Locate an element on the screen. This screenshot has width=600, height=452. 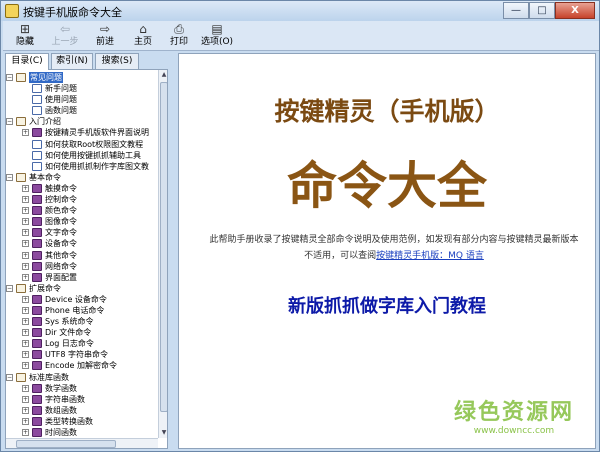
home-button: ⌂ 主页 is located at coordinates (143, 36).